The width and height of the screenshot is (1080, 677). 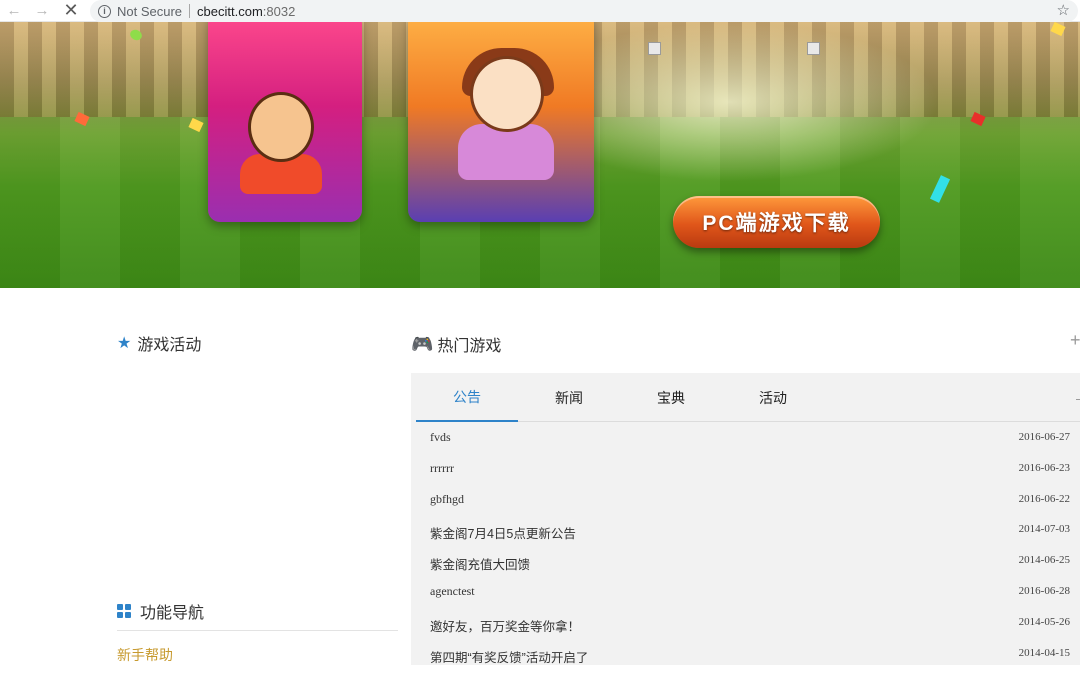 I want to click on back-arrow-icon: ←, so click(x=14, y=11).